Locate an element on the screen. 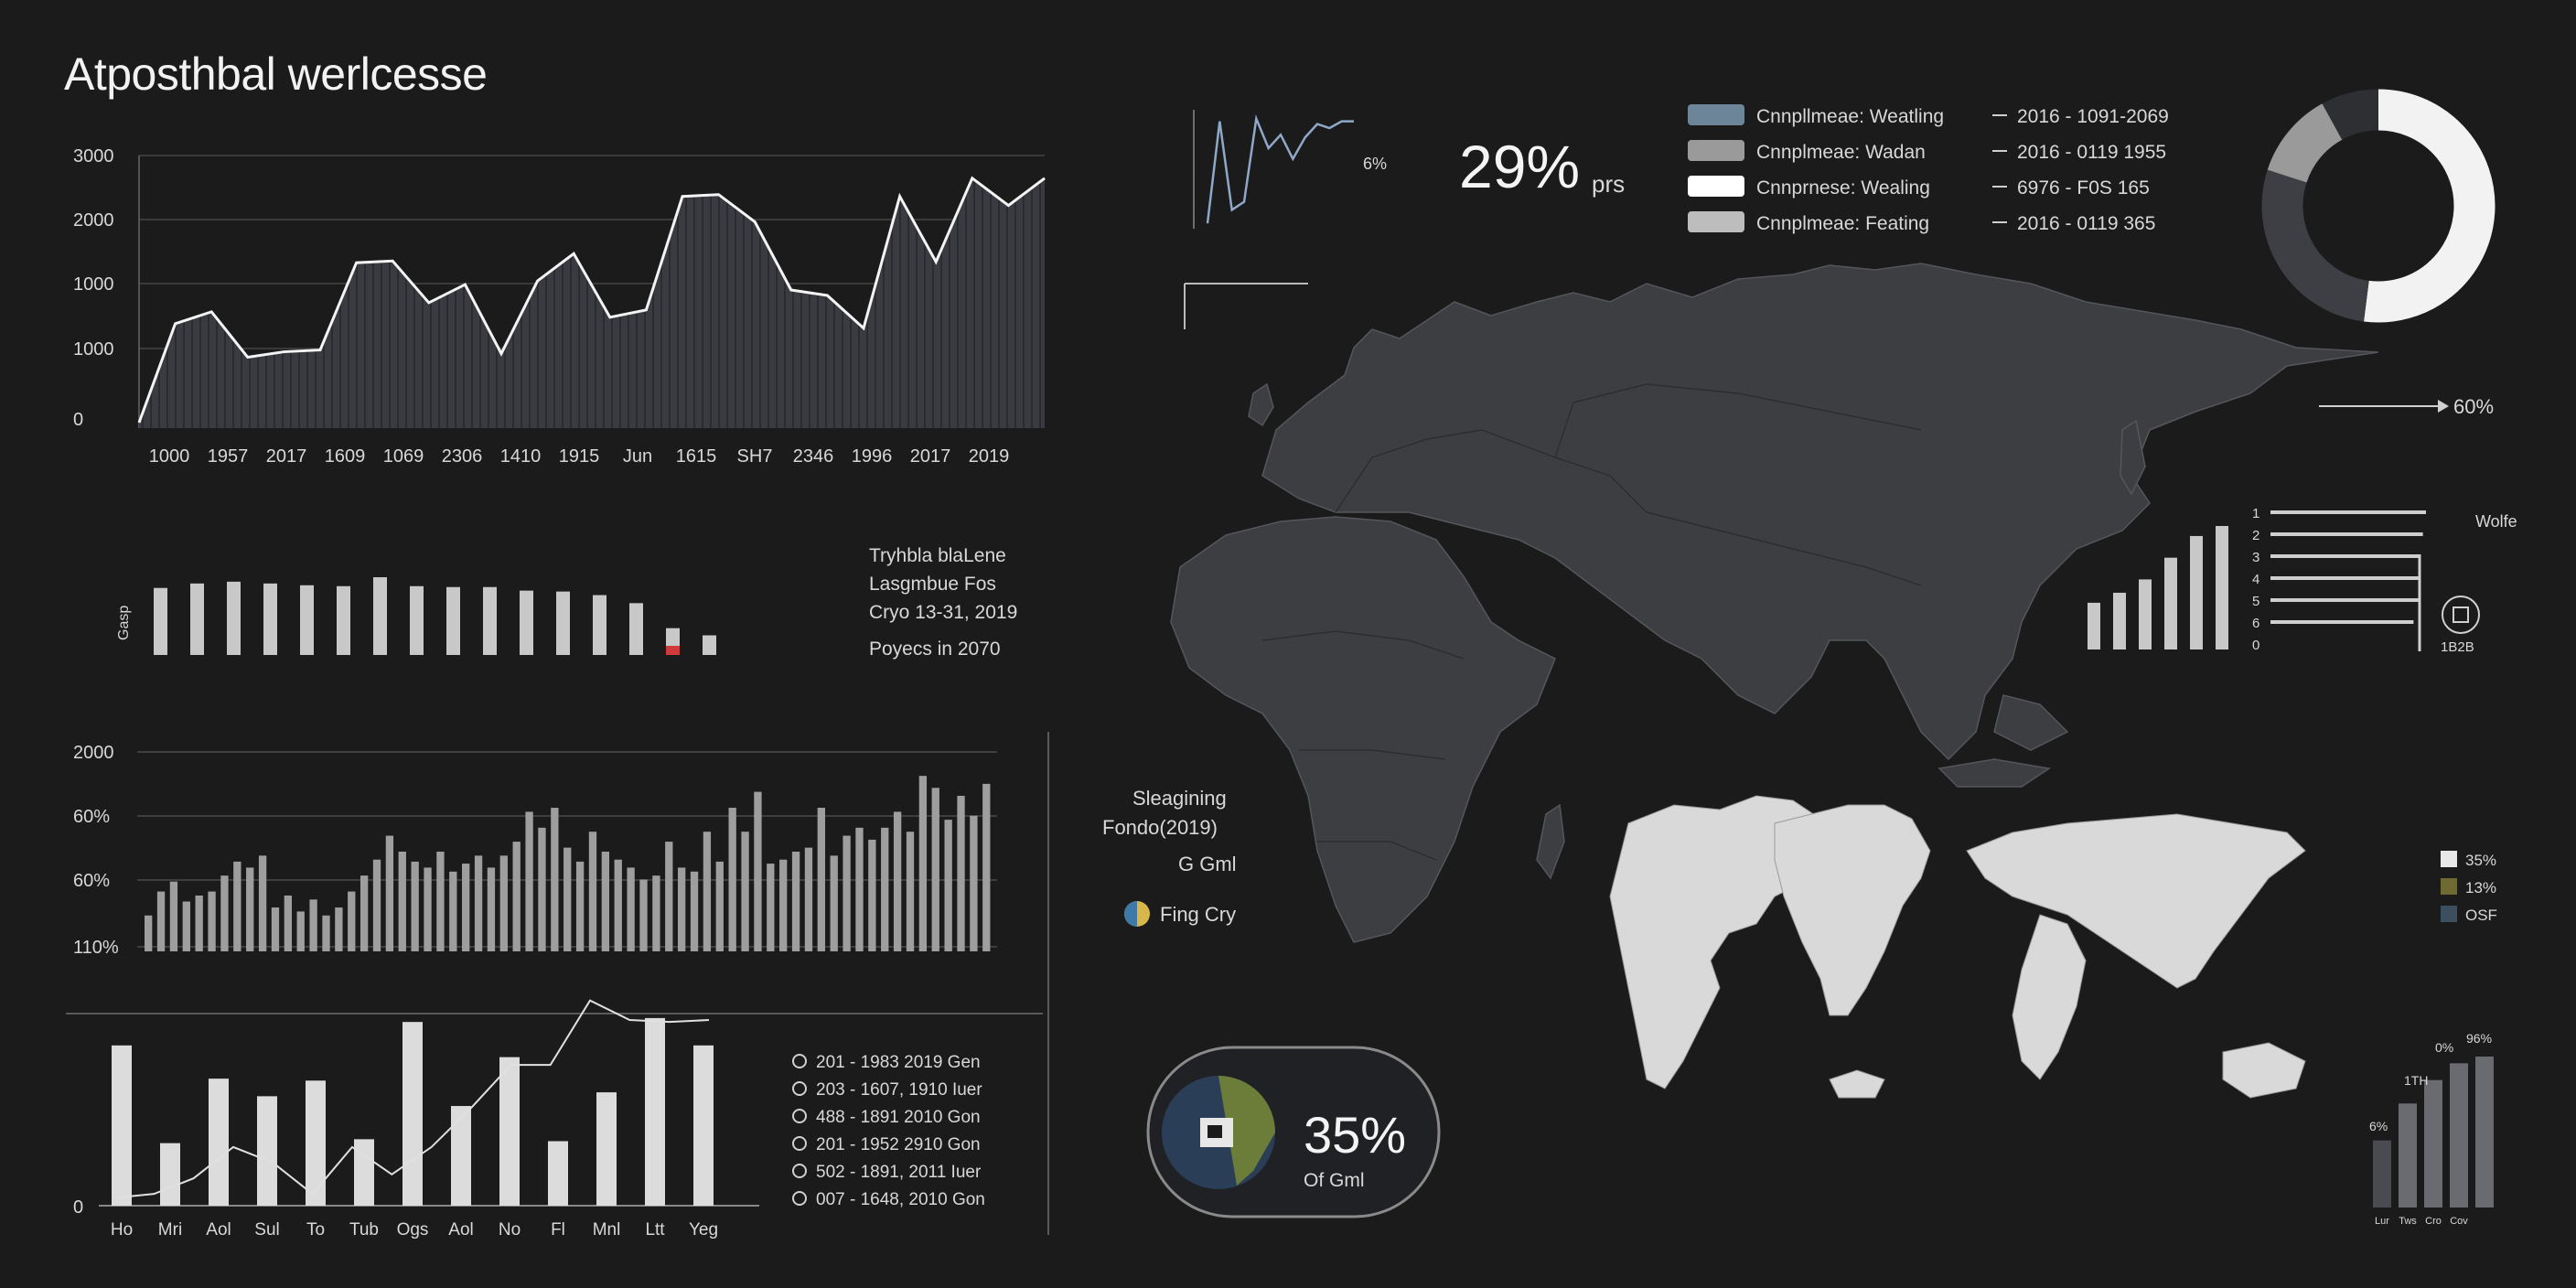 This screenshot has width=2576, height=1288. stat-35-pill: 35% Of Gml is located at coordinates (1294, 1132).